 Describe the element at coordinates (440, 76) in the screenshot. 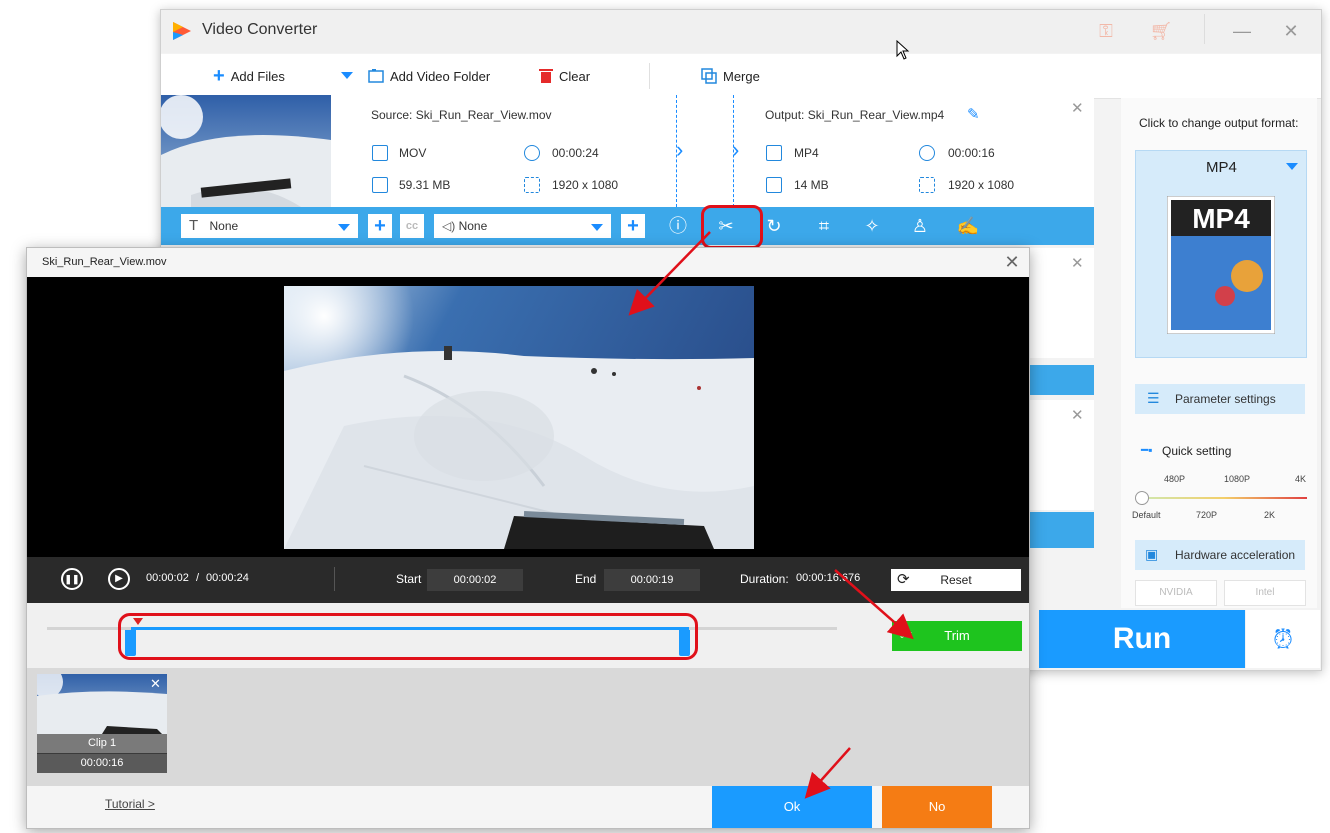

I see `add-video-folder-label: Add Video Folder` at that location.